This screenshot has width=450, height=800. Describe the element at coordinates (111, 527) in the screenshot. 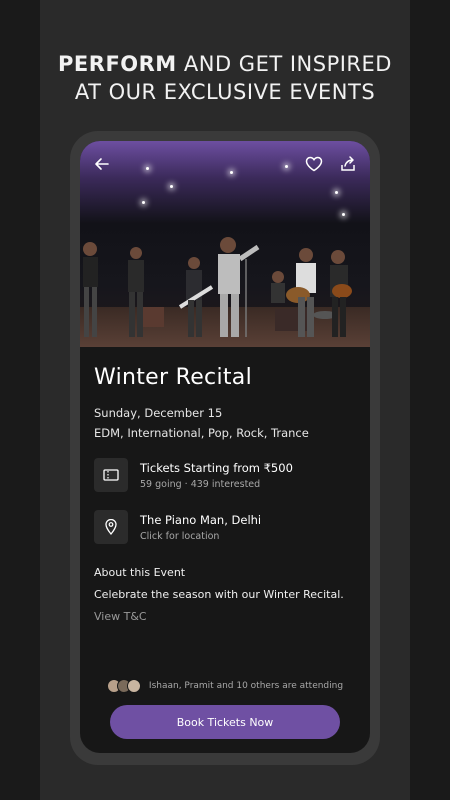

I see `location-pin-icon` at that location.